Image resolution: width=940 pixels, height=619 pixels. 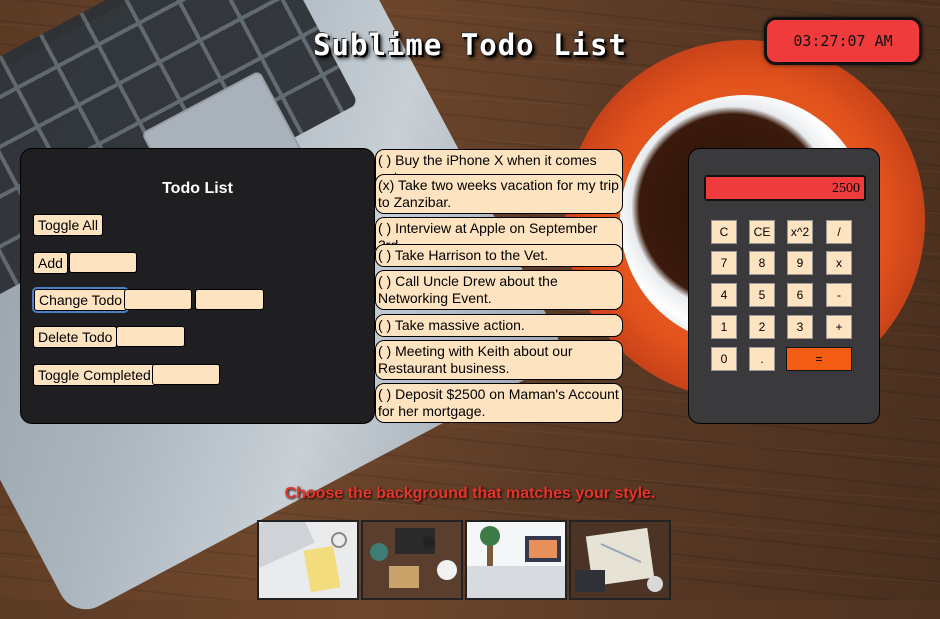 I want to click on calc-key-9: 9, so click(x=800, y=263).